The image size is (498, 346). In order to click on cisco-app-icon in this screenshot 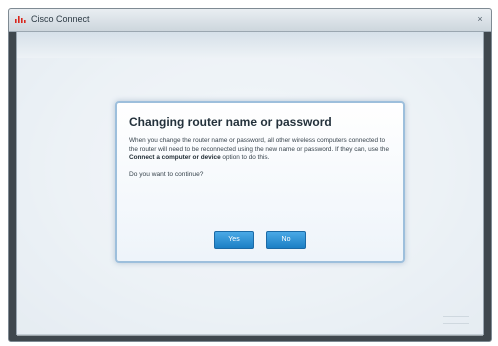, I will do `click(20, 19)`.